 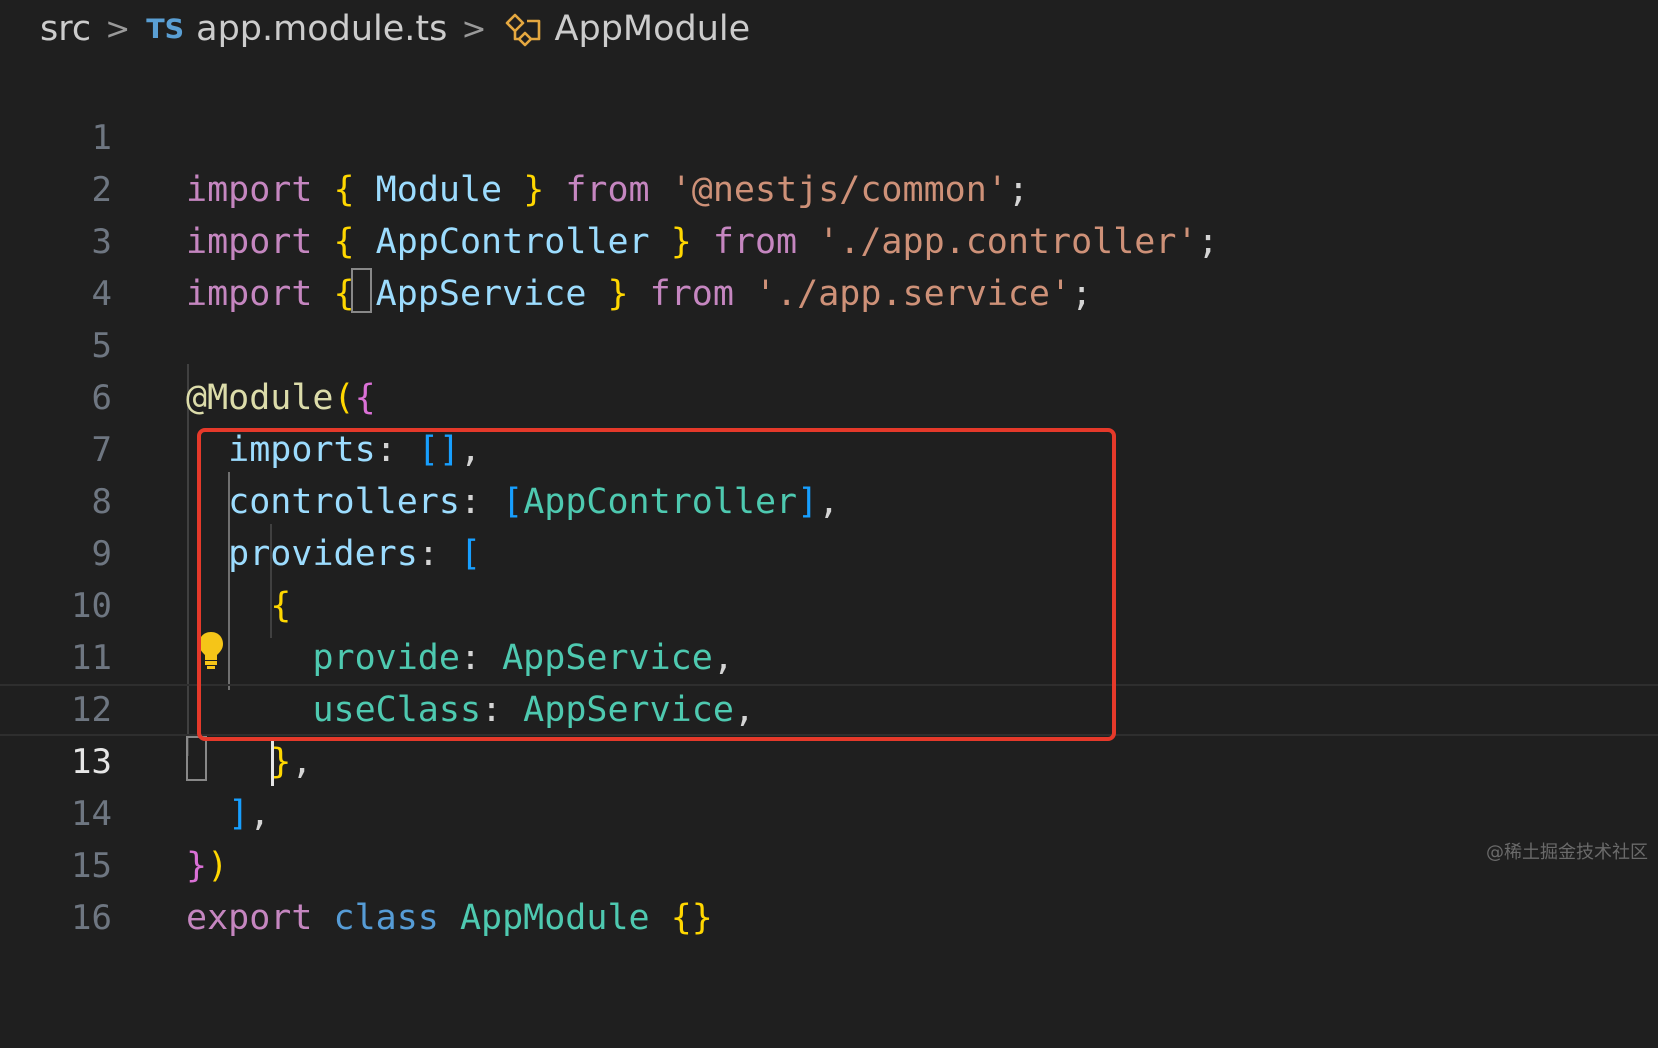 I want to click on code-line: 7 controllers: [AppController],, so click(x=829, y=447).